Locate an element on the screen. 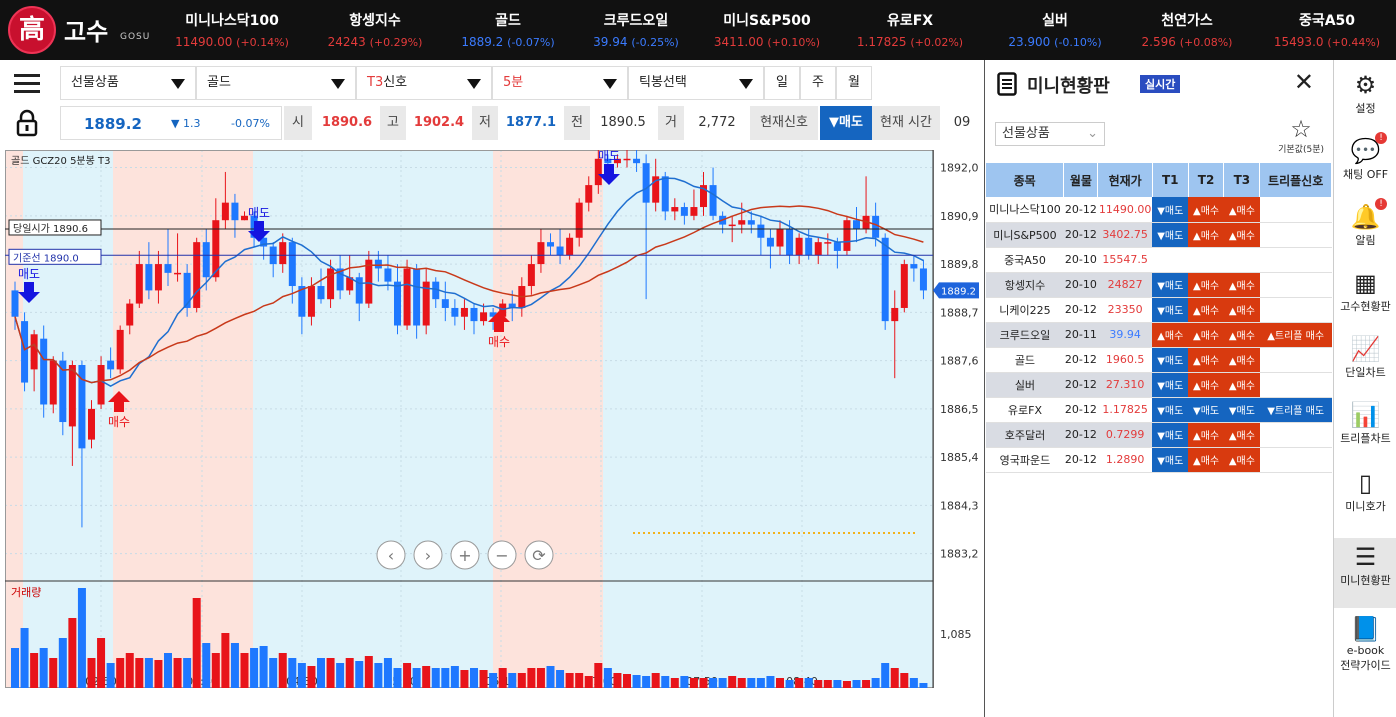 The image size is (1396, 717). signal-band is located at coordinates (548, 419).